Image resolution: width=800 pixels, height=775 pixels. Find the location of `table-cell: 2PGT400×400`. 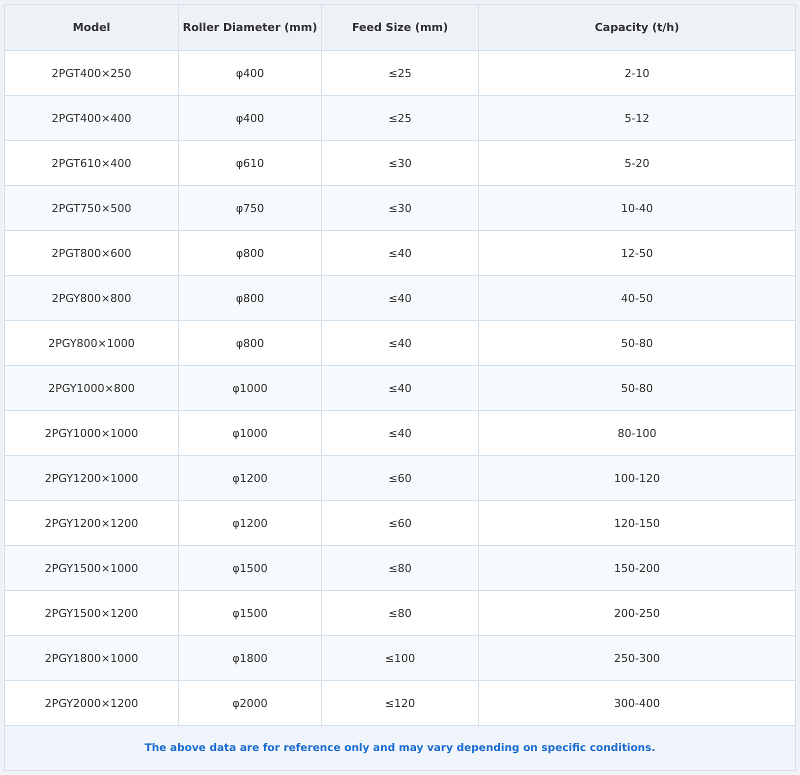

table-cell: 2PGT400×400 is located at coordinates (91, 118).